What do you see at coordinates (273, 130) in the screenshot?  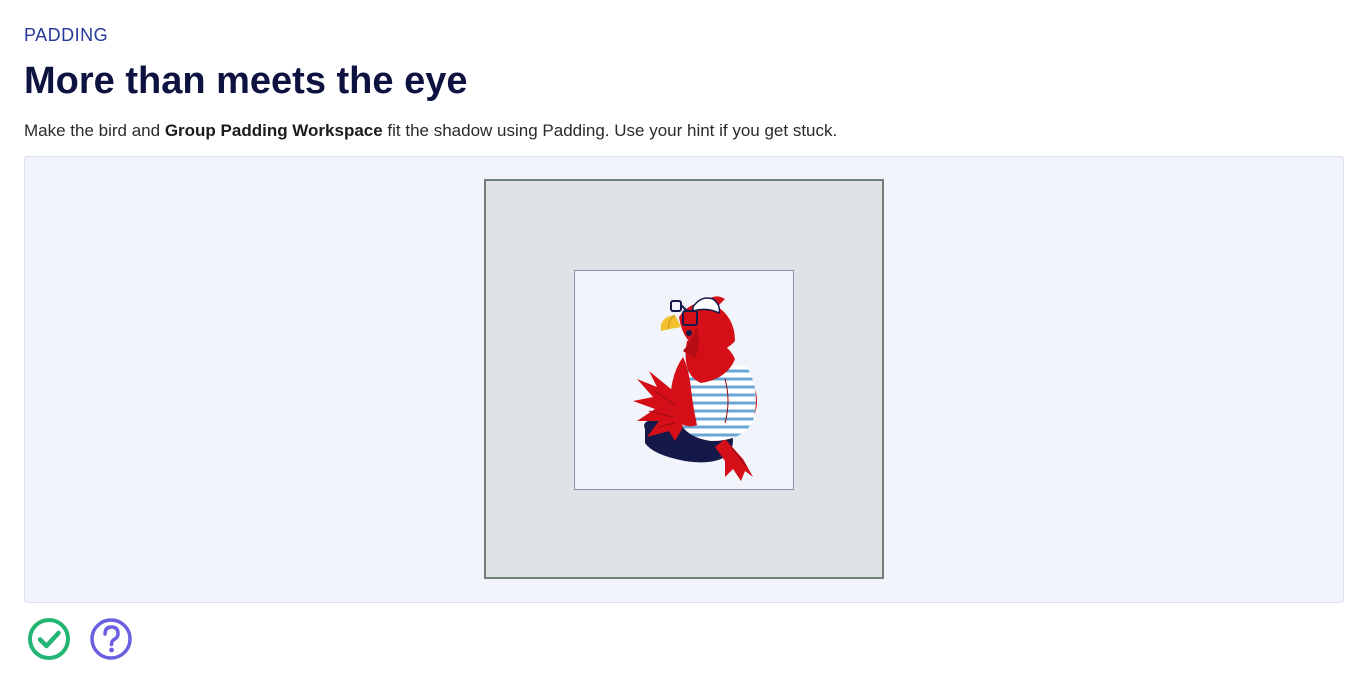 I see `instructions-emphasis: Group Padding Workspace` at bounding box center [273, 130].